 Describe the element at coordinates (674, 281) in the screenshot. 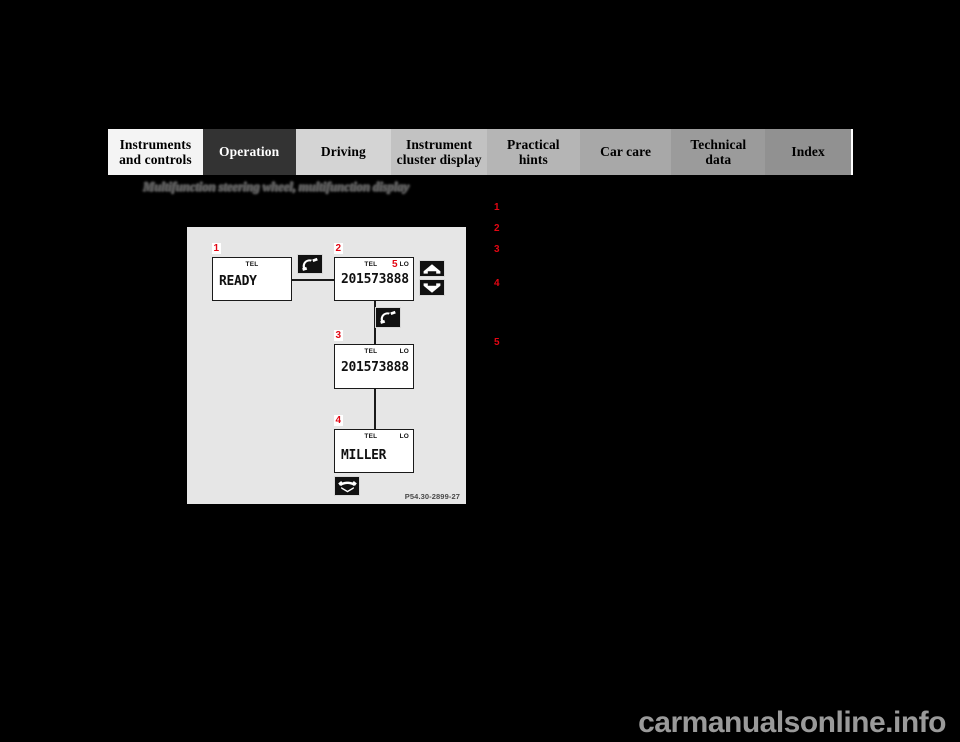

I see `figure-legend: 1 2 3 4 5` at that location.